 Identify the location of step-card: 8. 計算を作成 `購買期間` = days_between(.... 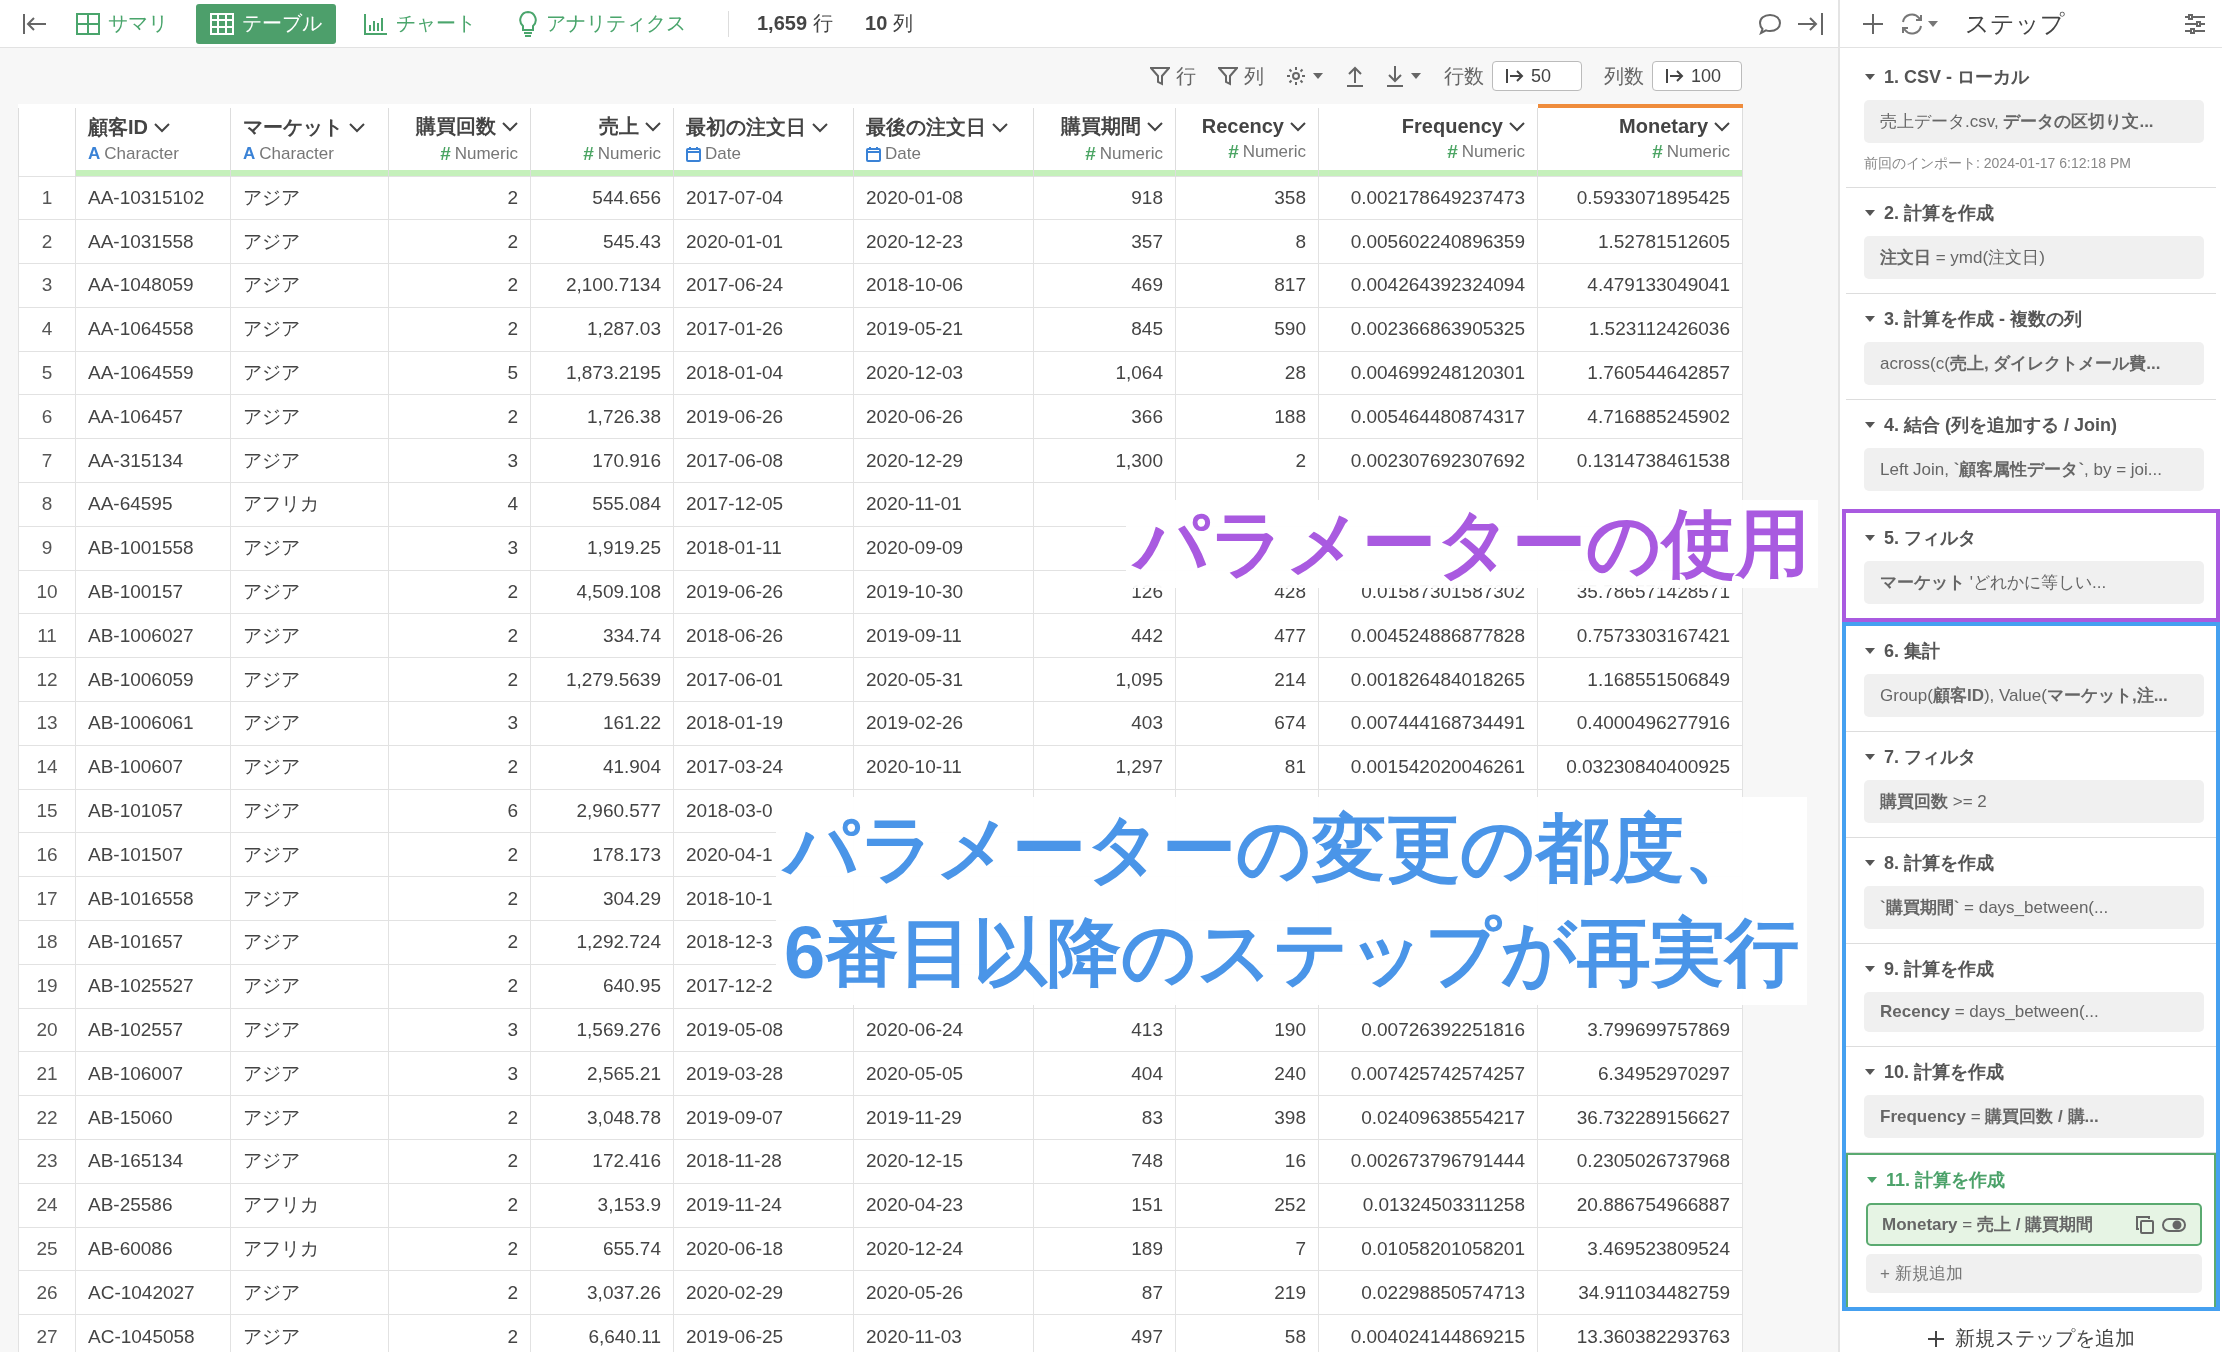
(2031, 891).